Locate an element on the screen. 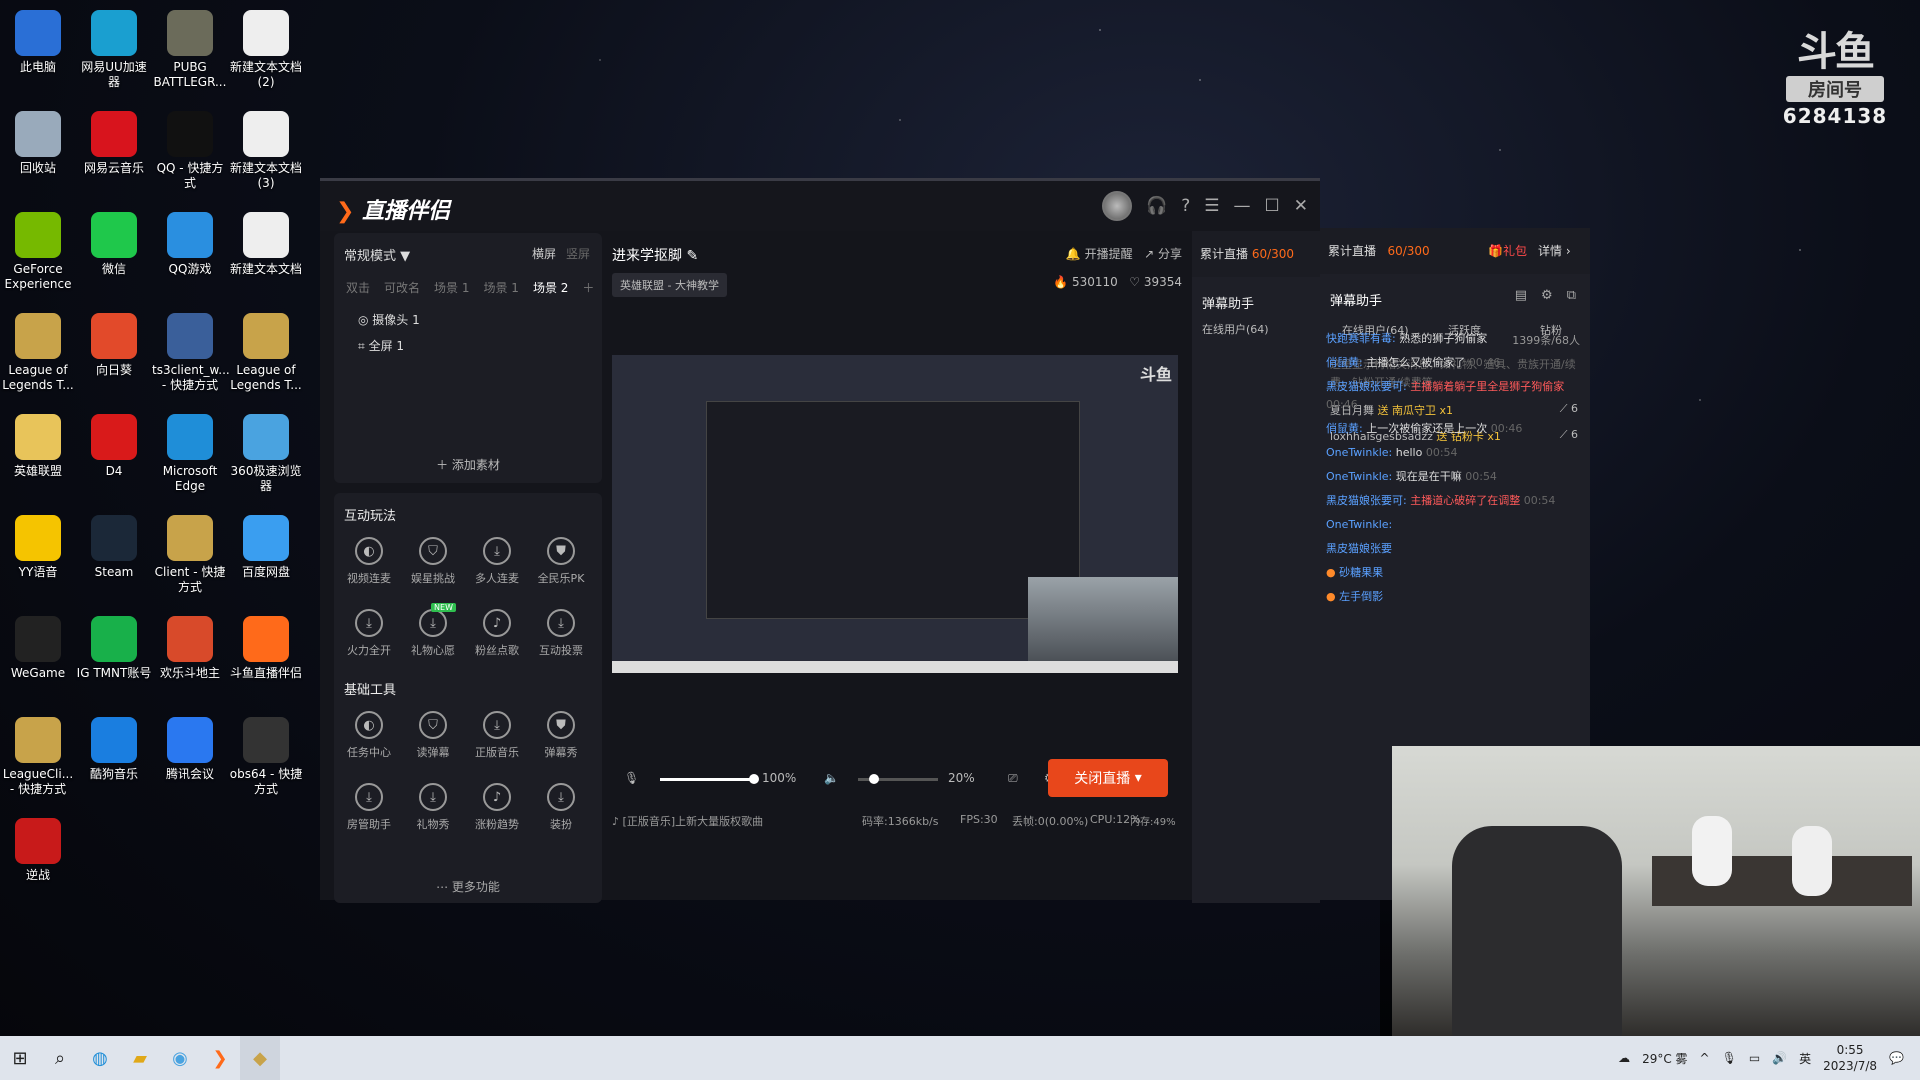 This screenshot has height=1080, width=1920. chat-user: 黑皮猫娘张要 is located at coordinates (1359, 548).